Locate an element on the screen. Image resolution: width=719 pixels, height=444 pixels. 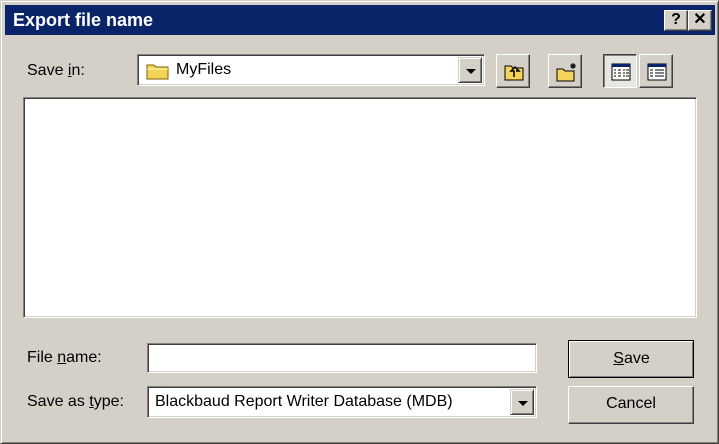
save-in-label: Save in: is located at coordinates (56, 71).